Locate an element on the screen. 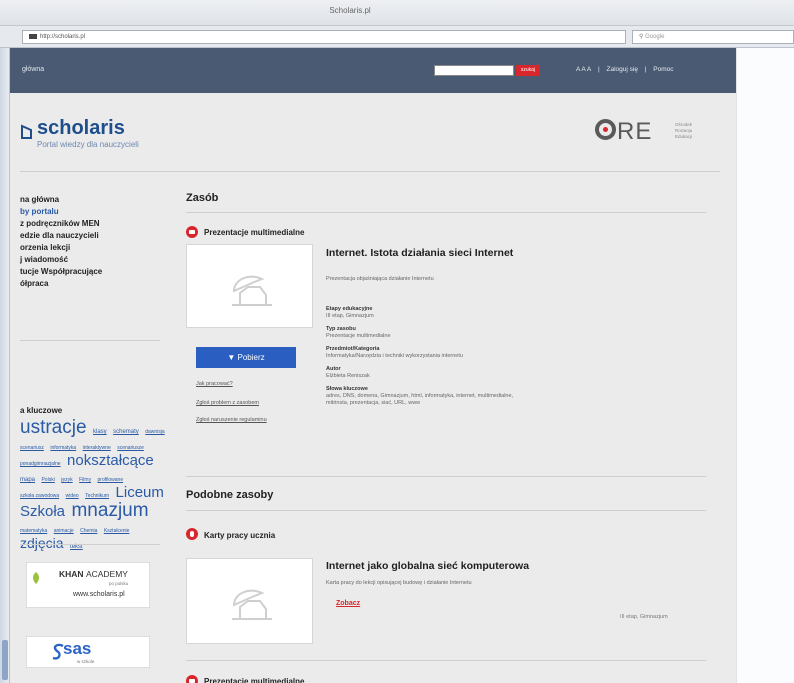  logo-subtitle: Portal wiedzy dla nauczycieli is located at coordinates (88, 144).